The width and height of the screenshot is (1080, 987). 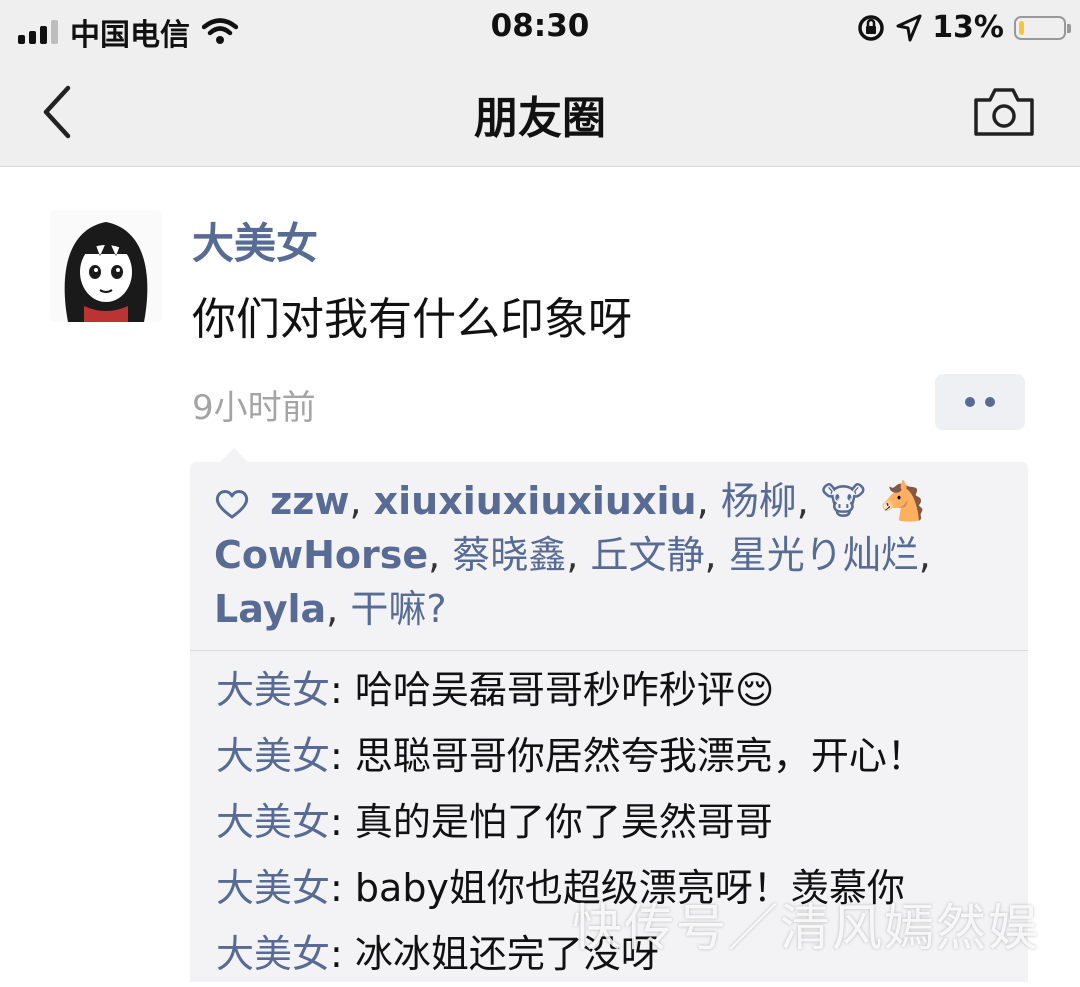 I want to click on comment-text: 真的是怕了你了昊然哥哥, so click(x=563, y=822).